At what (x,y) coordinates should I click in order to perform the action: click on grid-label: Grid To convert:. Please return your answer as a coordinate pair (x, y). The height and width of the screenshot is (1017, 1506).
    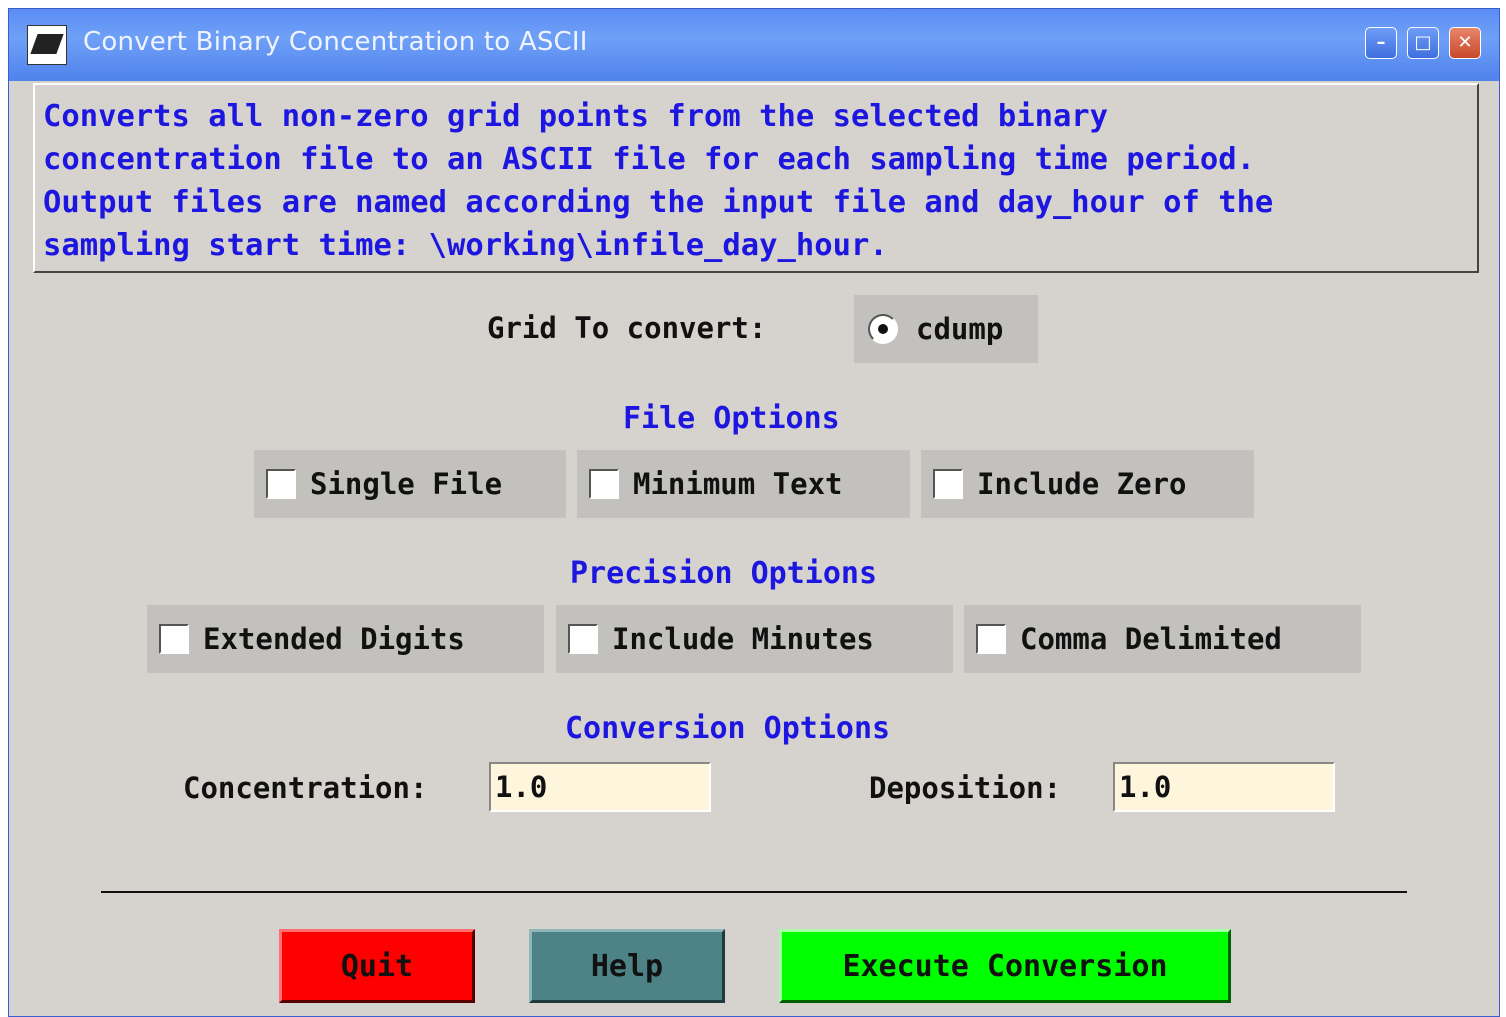
    Looking at the image, I should click on (627, 328).